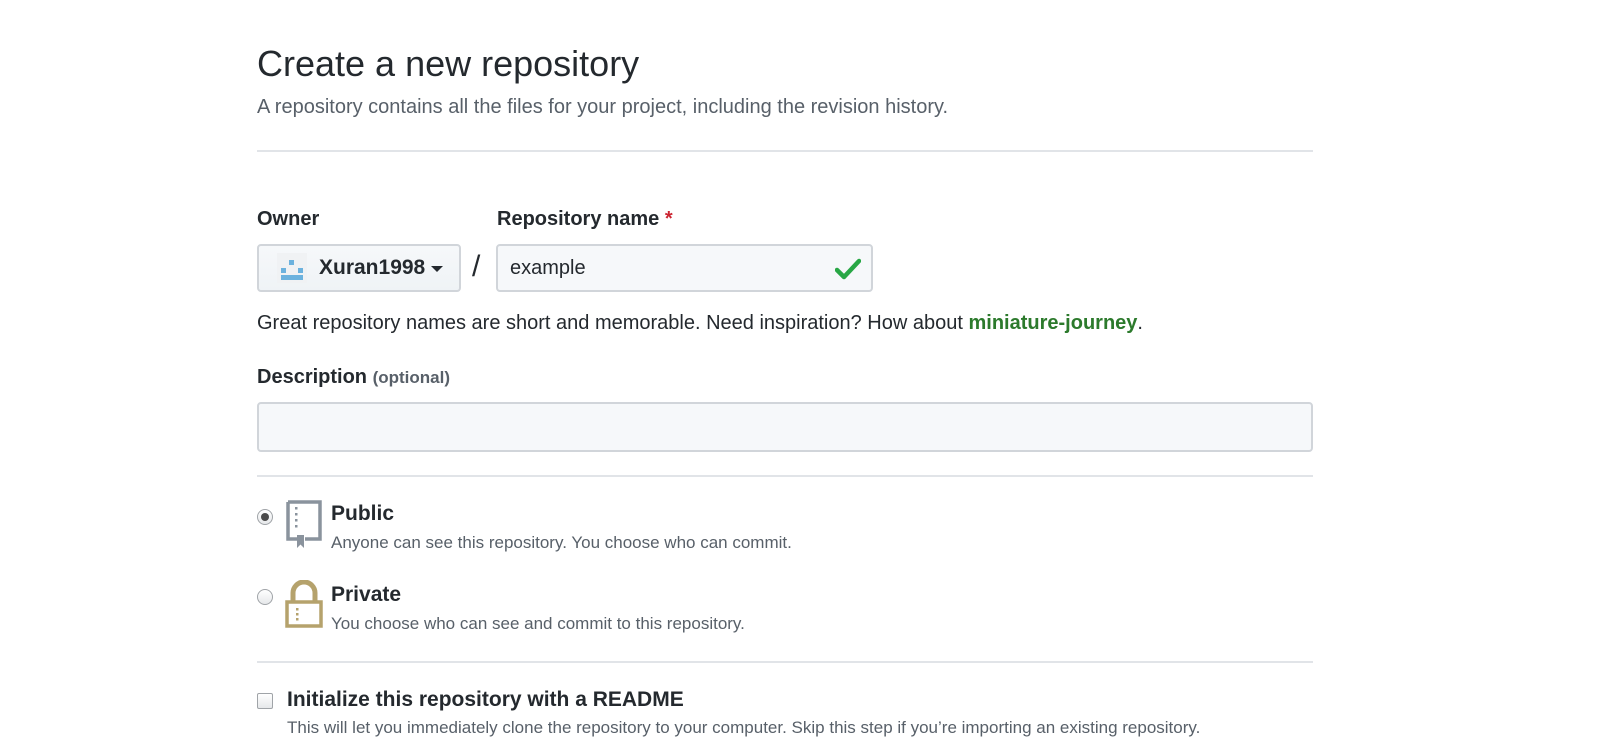 The height and width of the screenshot is (739, 1605). I want to click on suggested-name-link: miniature-journey, so click(1052, 323).